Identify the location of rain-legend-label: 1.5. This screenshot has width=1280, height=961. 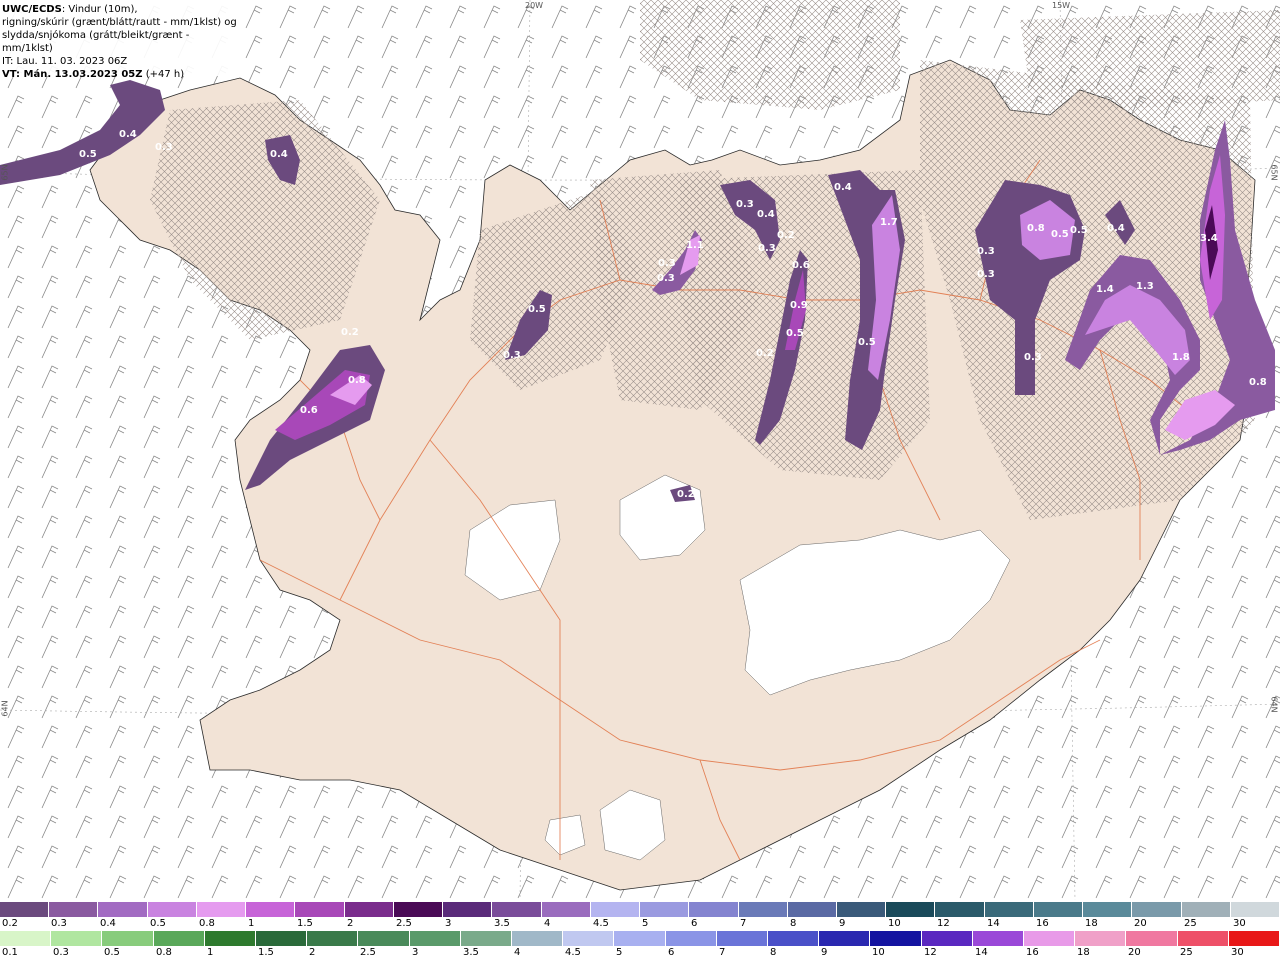
(266, 952).